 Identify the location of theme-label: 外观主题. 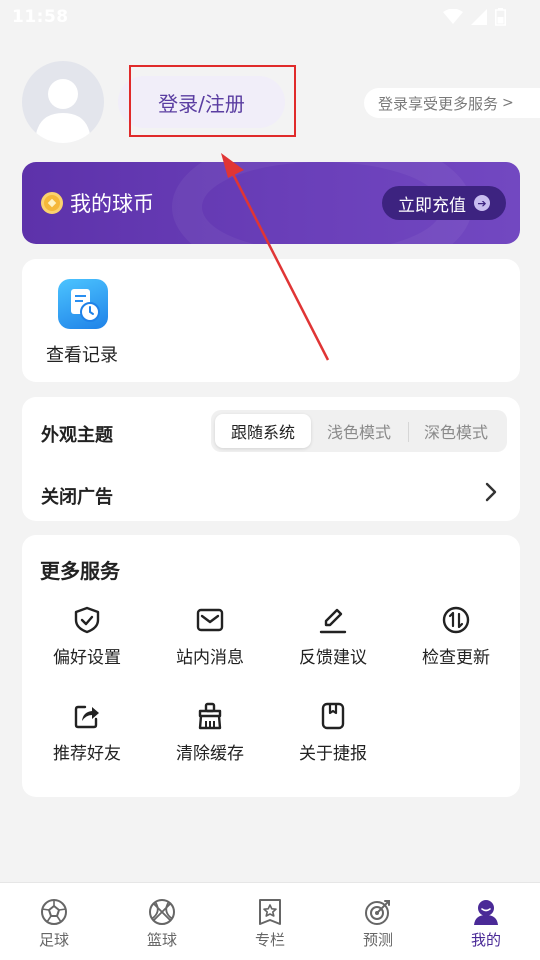
(77, 435).